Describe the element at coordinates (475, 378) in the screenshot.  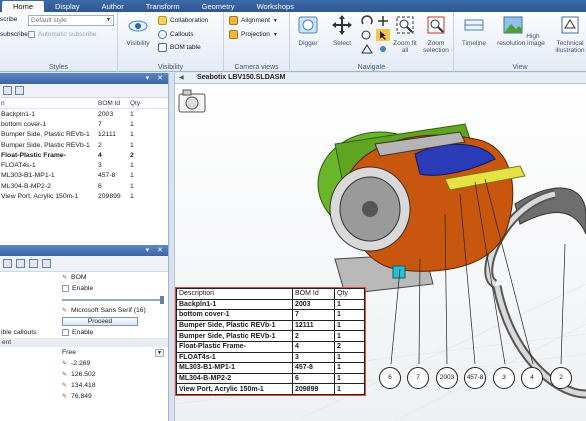
I see `balloon-callout: 457-8` at that location.